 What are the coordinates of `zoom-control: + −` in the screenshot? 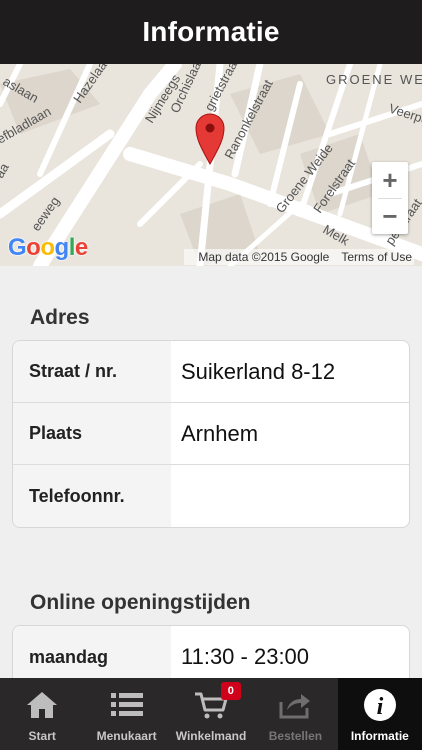 It's located at (390, 198).